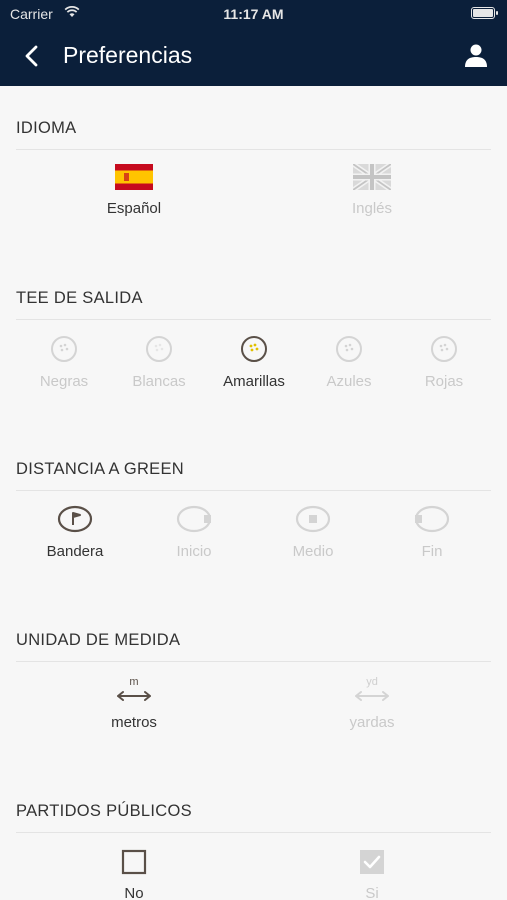 The width and height of the screenshot is (507, 900). What do you see at coordinates (75, 519) in the screenshot?
I see `flag-green-icon` at bounding box center [75, 519].